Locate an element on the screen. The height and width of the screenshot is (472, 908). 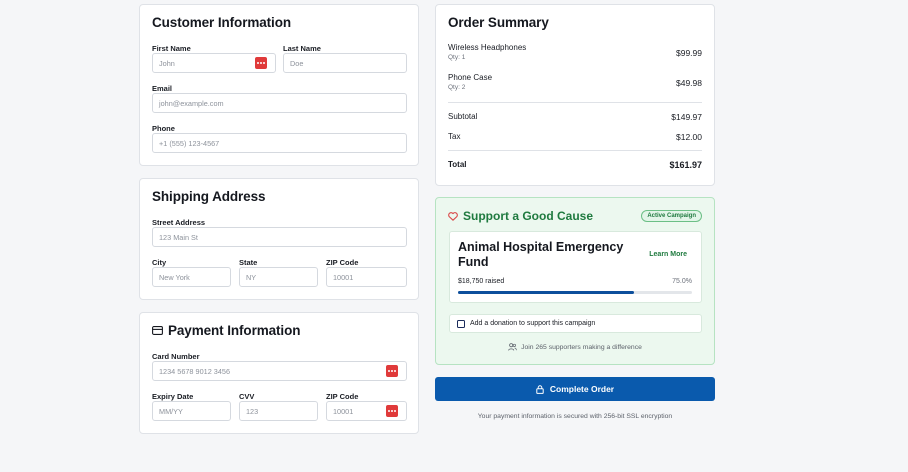
donation-checkbox-label: Add a donation to support this campaign is located at coordinates (533, 323).